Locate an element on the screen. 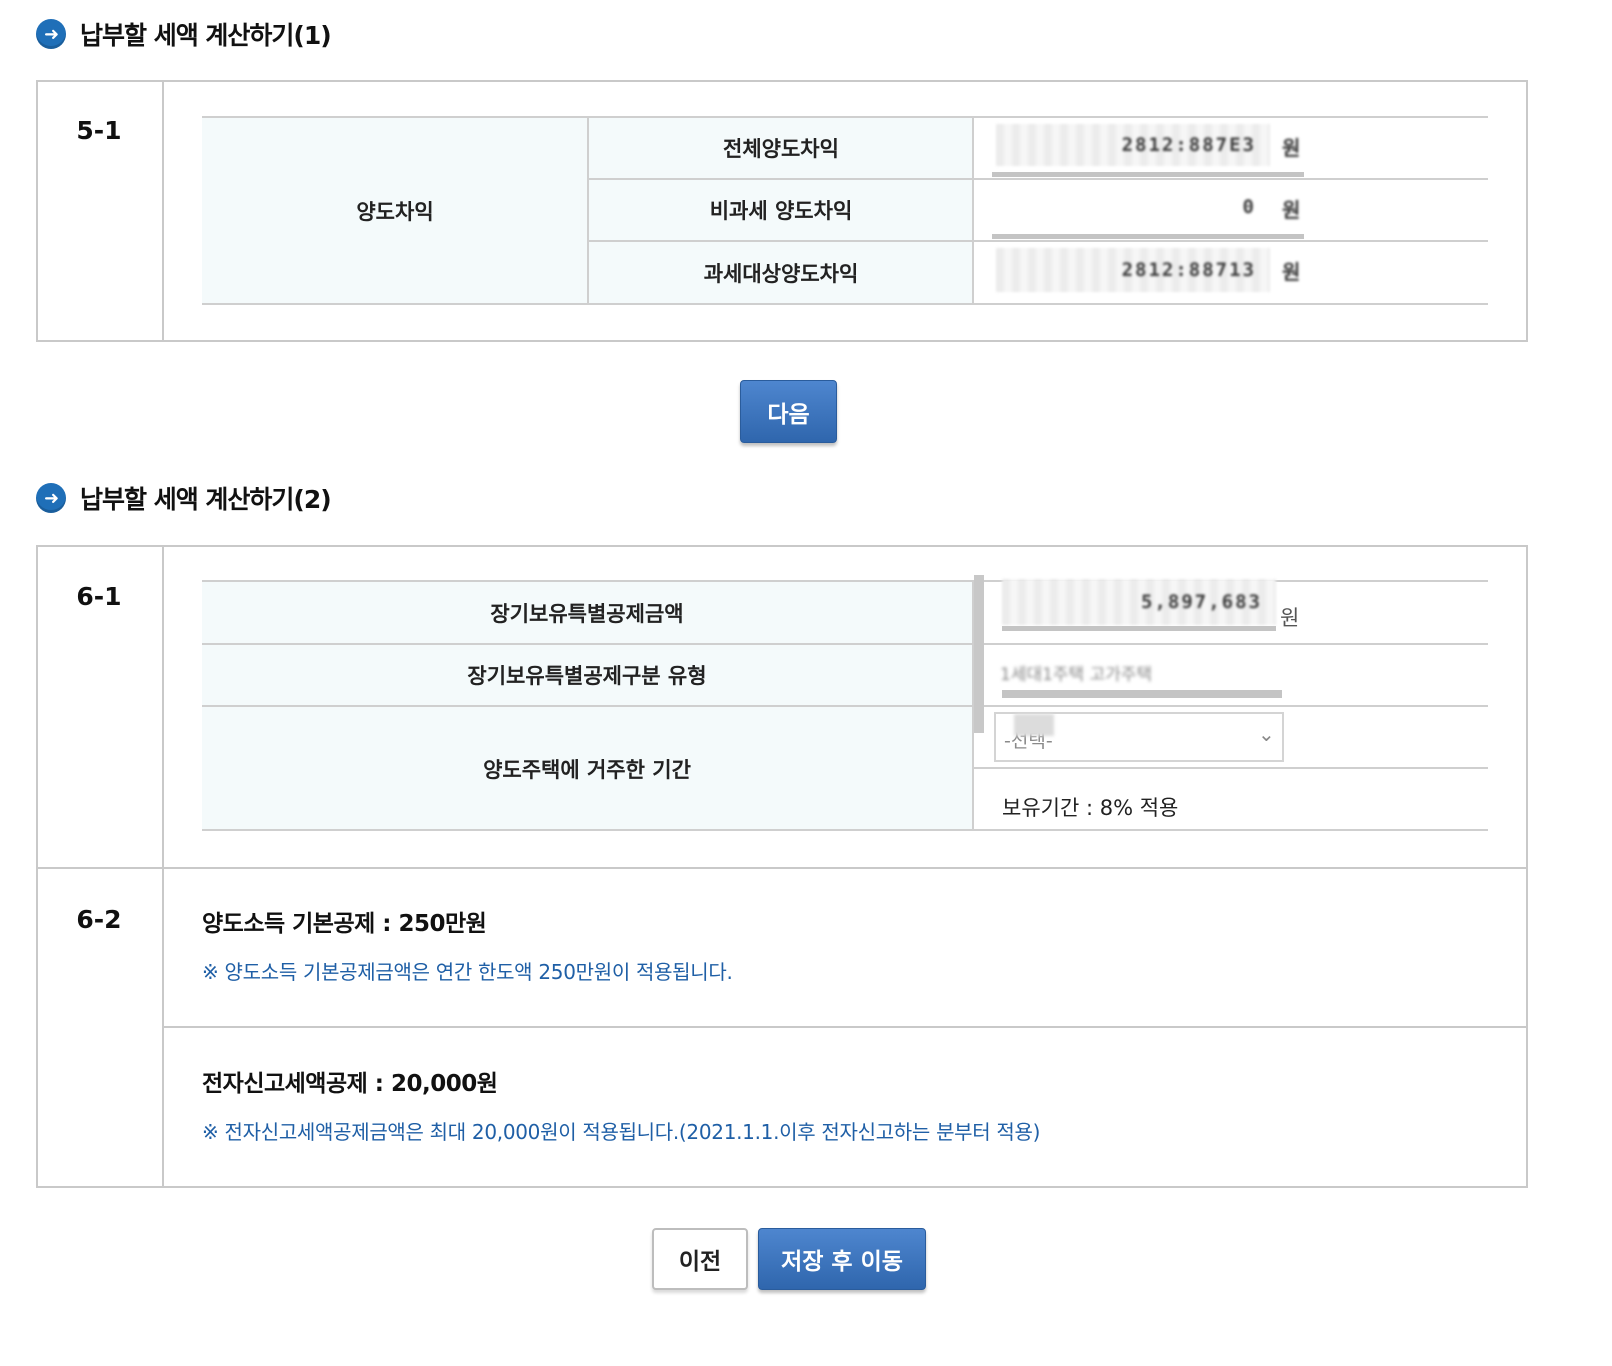 This screenshot has height=1366, width=1612. label-residence-period: 양도주택에 거주한 기간 is located at coordinates (587, 768).